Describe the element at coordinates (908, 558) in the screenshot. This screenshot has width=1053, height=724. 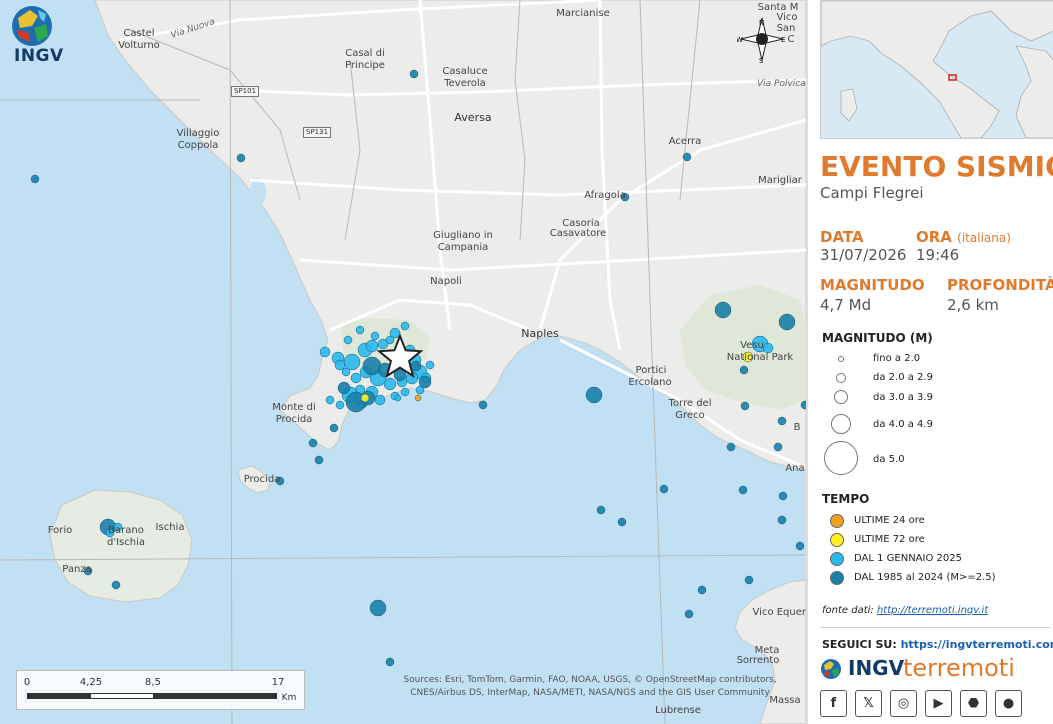
I see `legend-time-label: DAL 1 GENNAIO 2025` at that location.